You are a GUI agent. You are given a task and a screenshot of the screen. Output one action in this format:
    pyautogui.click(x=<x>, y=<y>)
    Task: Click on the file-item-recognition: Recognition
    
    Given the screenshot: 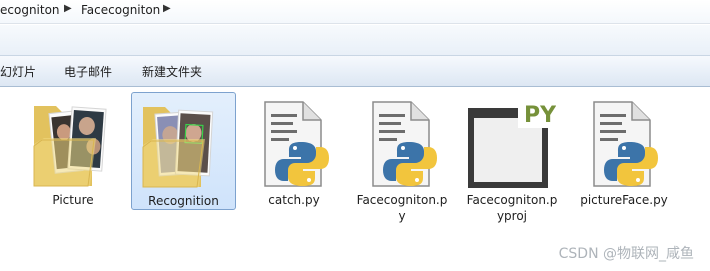 What is the action you would take?
    pyautogui.click(x=183, y=151)
    